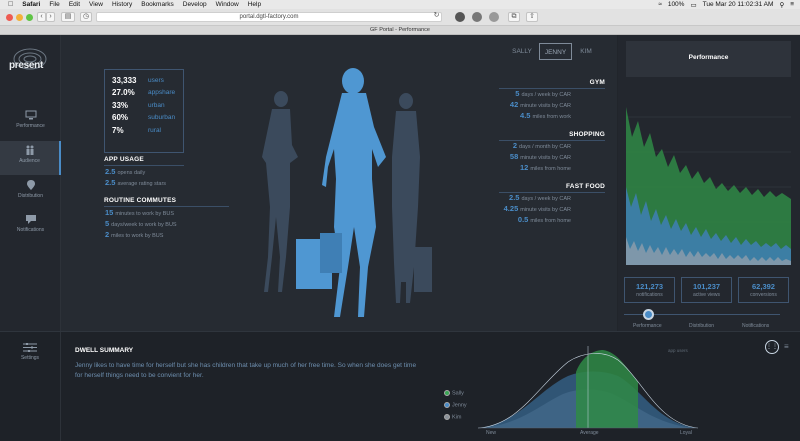 Image resolution: width=800 pixels, height=441 pixels. I want to click on stat-label: suburban, so click(162, 118).